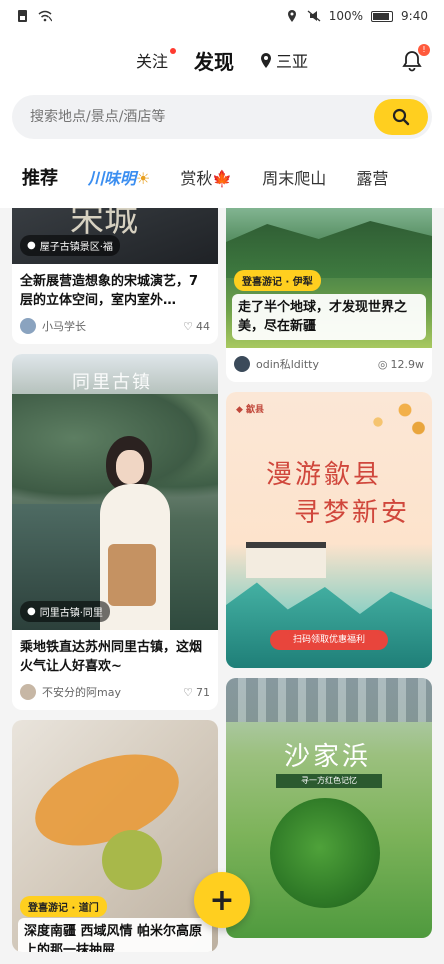  I want to click on category-tab-recommend: 推荐, so click(40, 180).